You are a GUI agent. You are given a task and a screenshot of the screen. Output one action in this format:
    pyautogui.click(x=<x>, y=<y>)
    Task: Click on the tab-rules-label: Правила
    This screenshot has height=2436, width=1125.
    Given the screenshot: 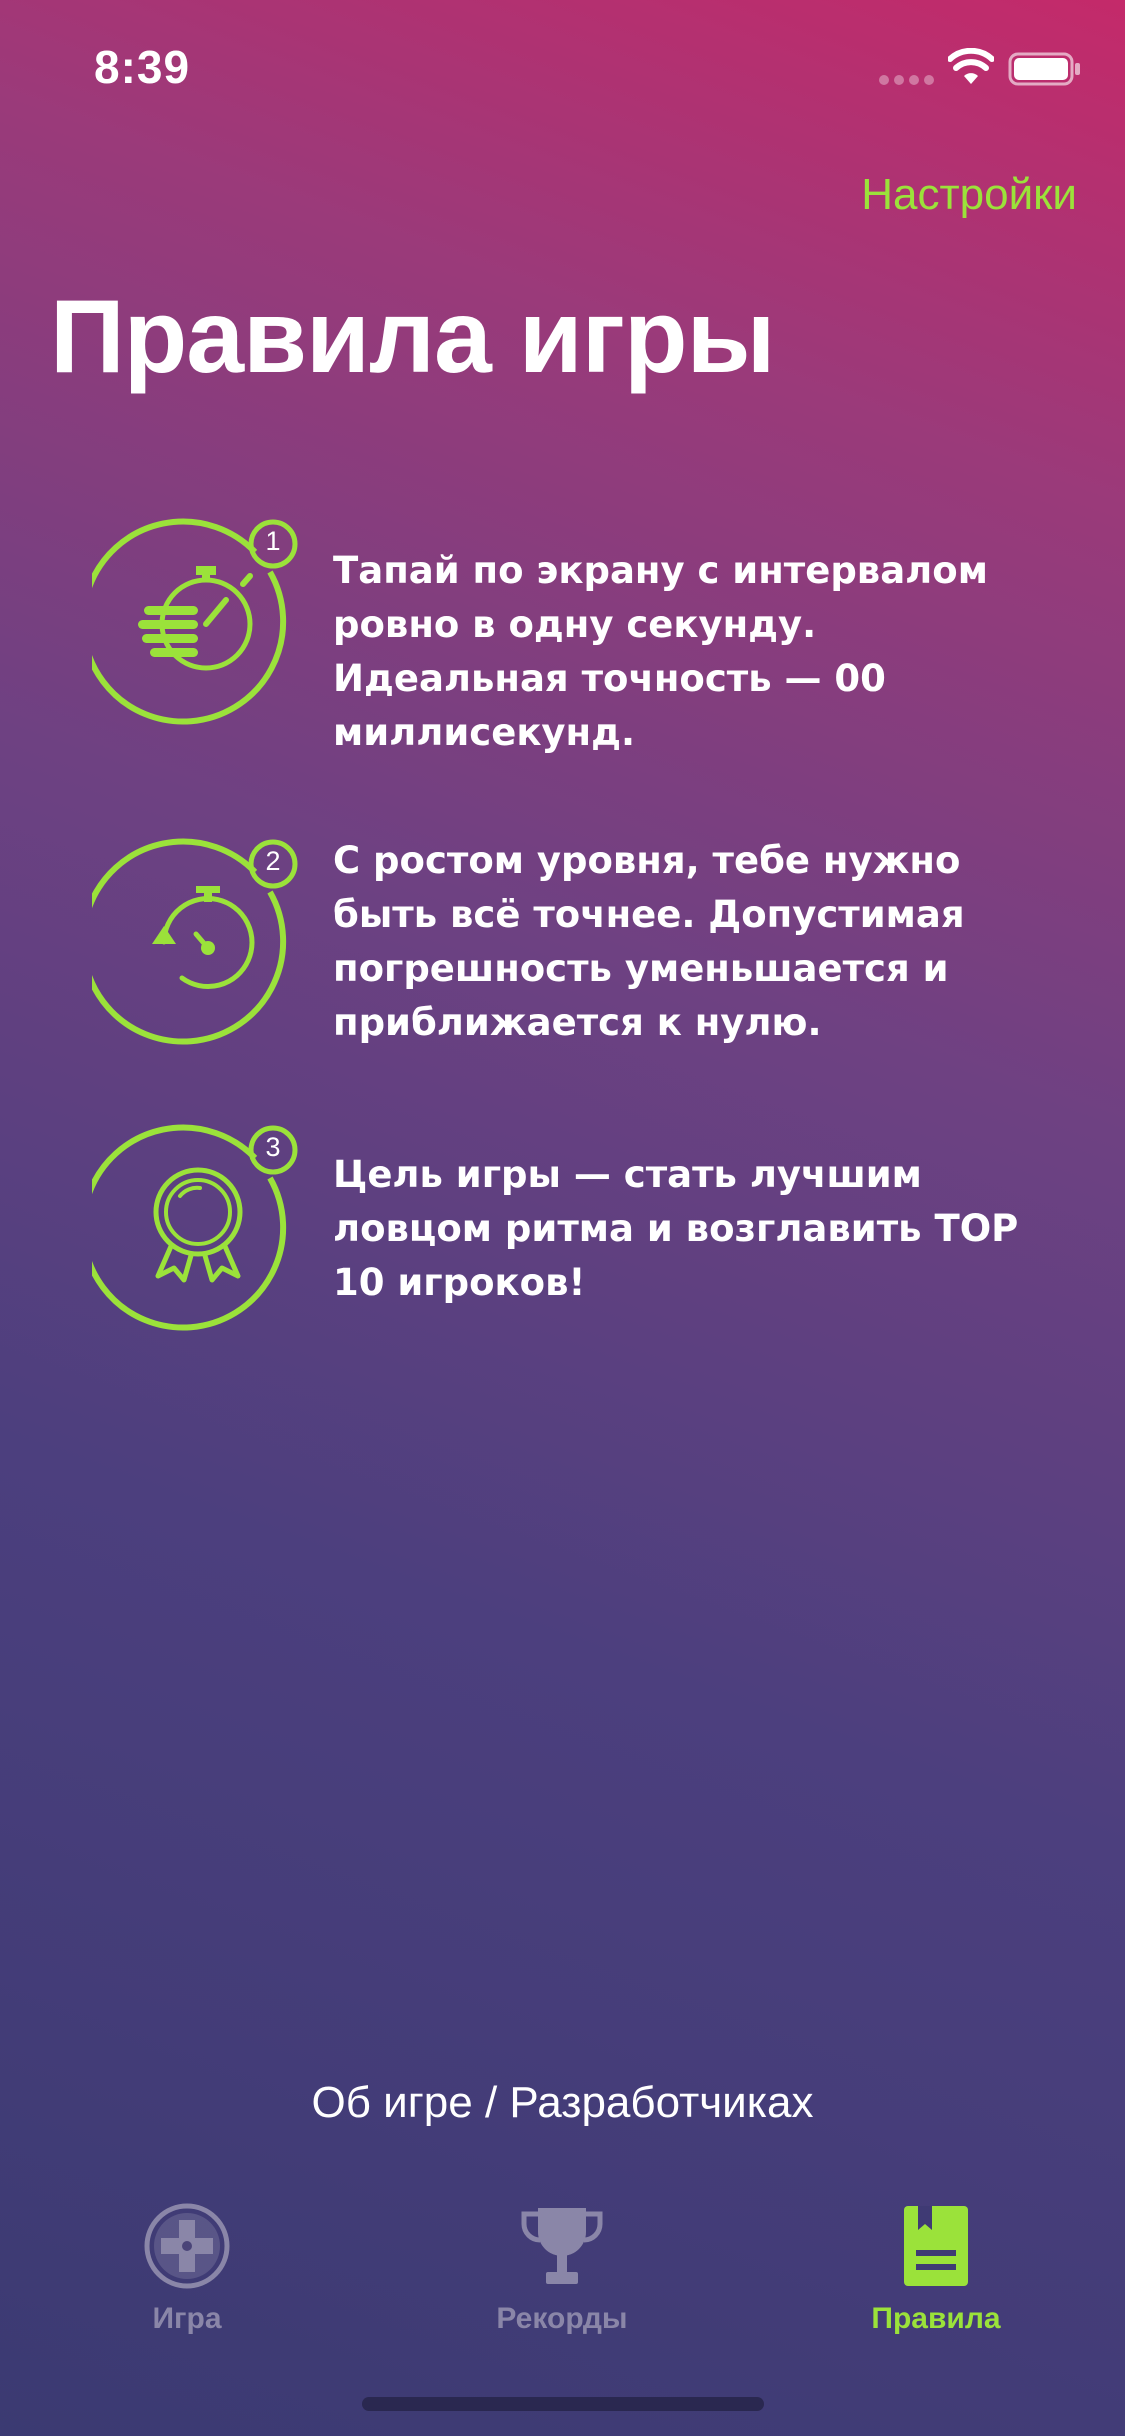 What is the action you would take?
    pyautogui.click(x=936, y=2318)
    